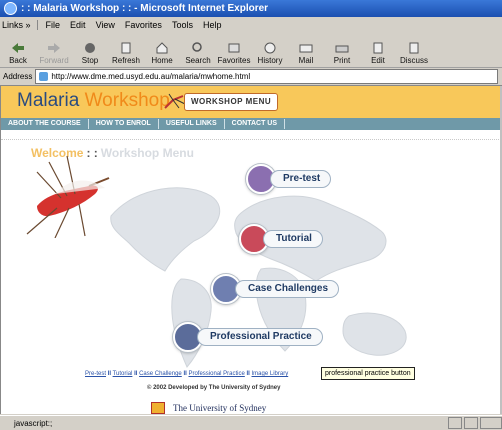  What do you see at coordinates (260, 337) in the screenshot?
I see `professional-practice-label: Professional Practice` at bounding box center [260, 337].